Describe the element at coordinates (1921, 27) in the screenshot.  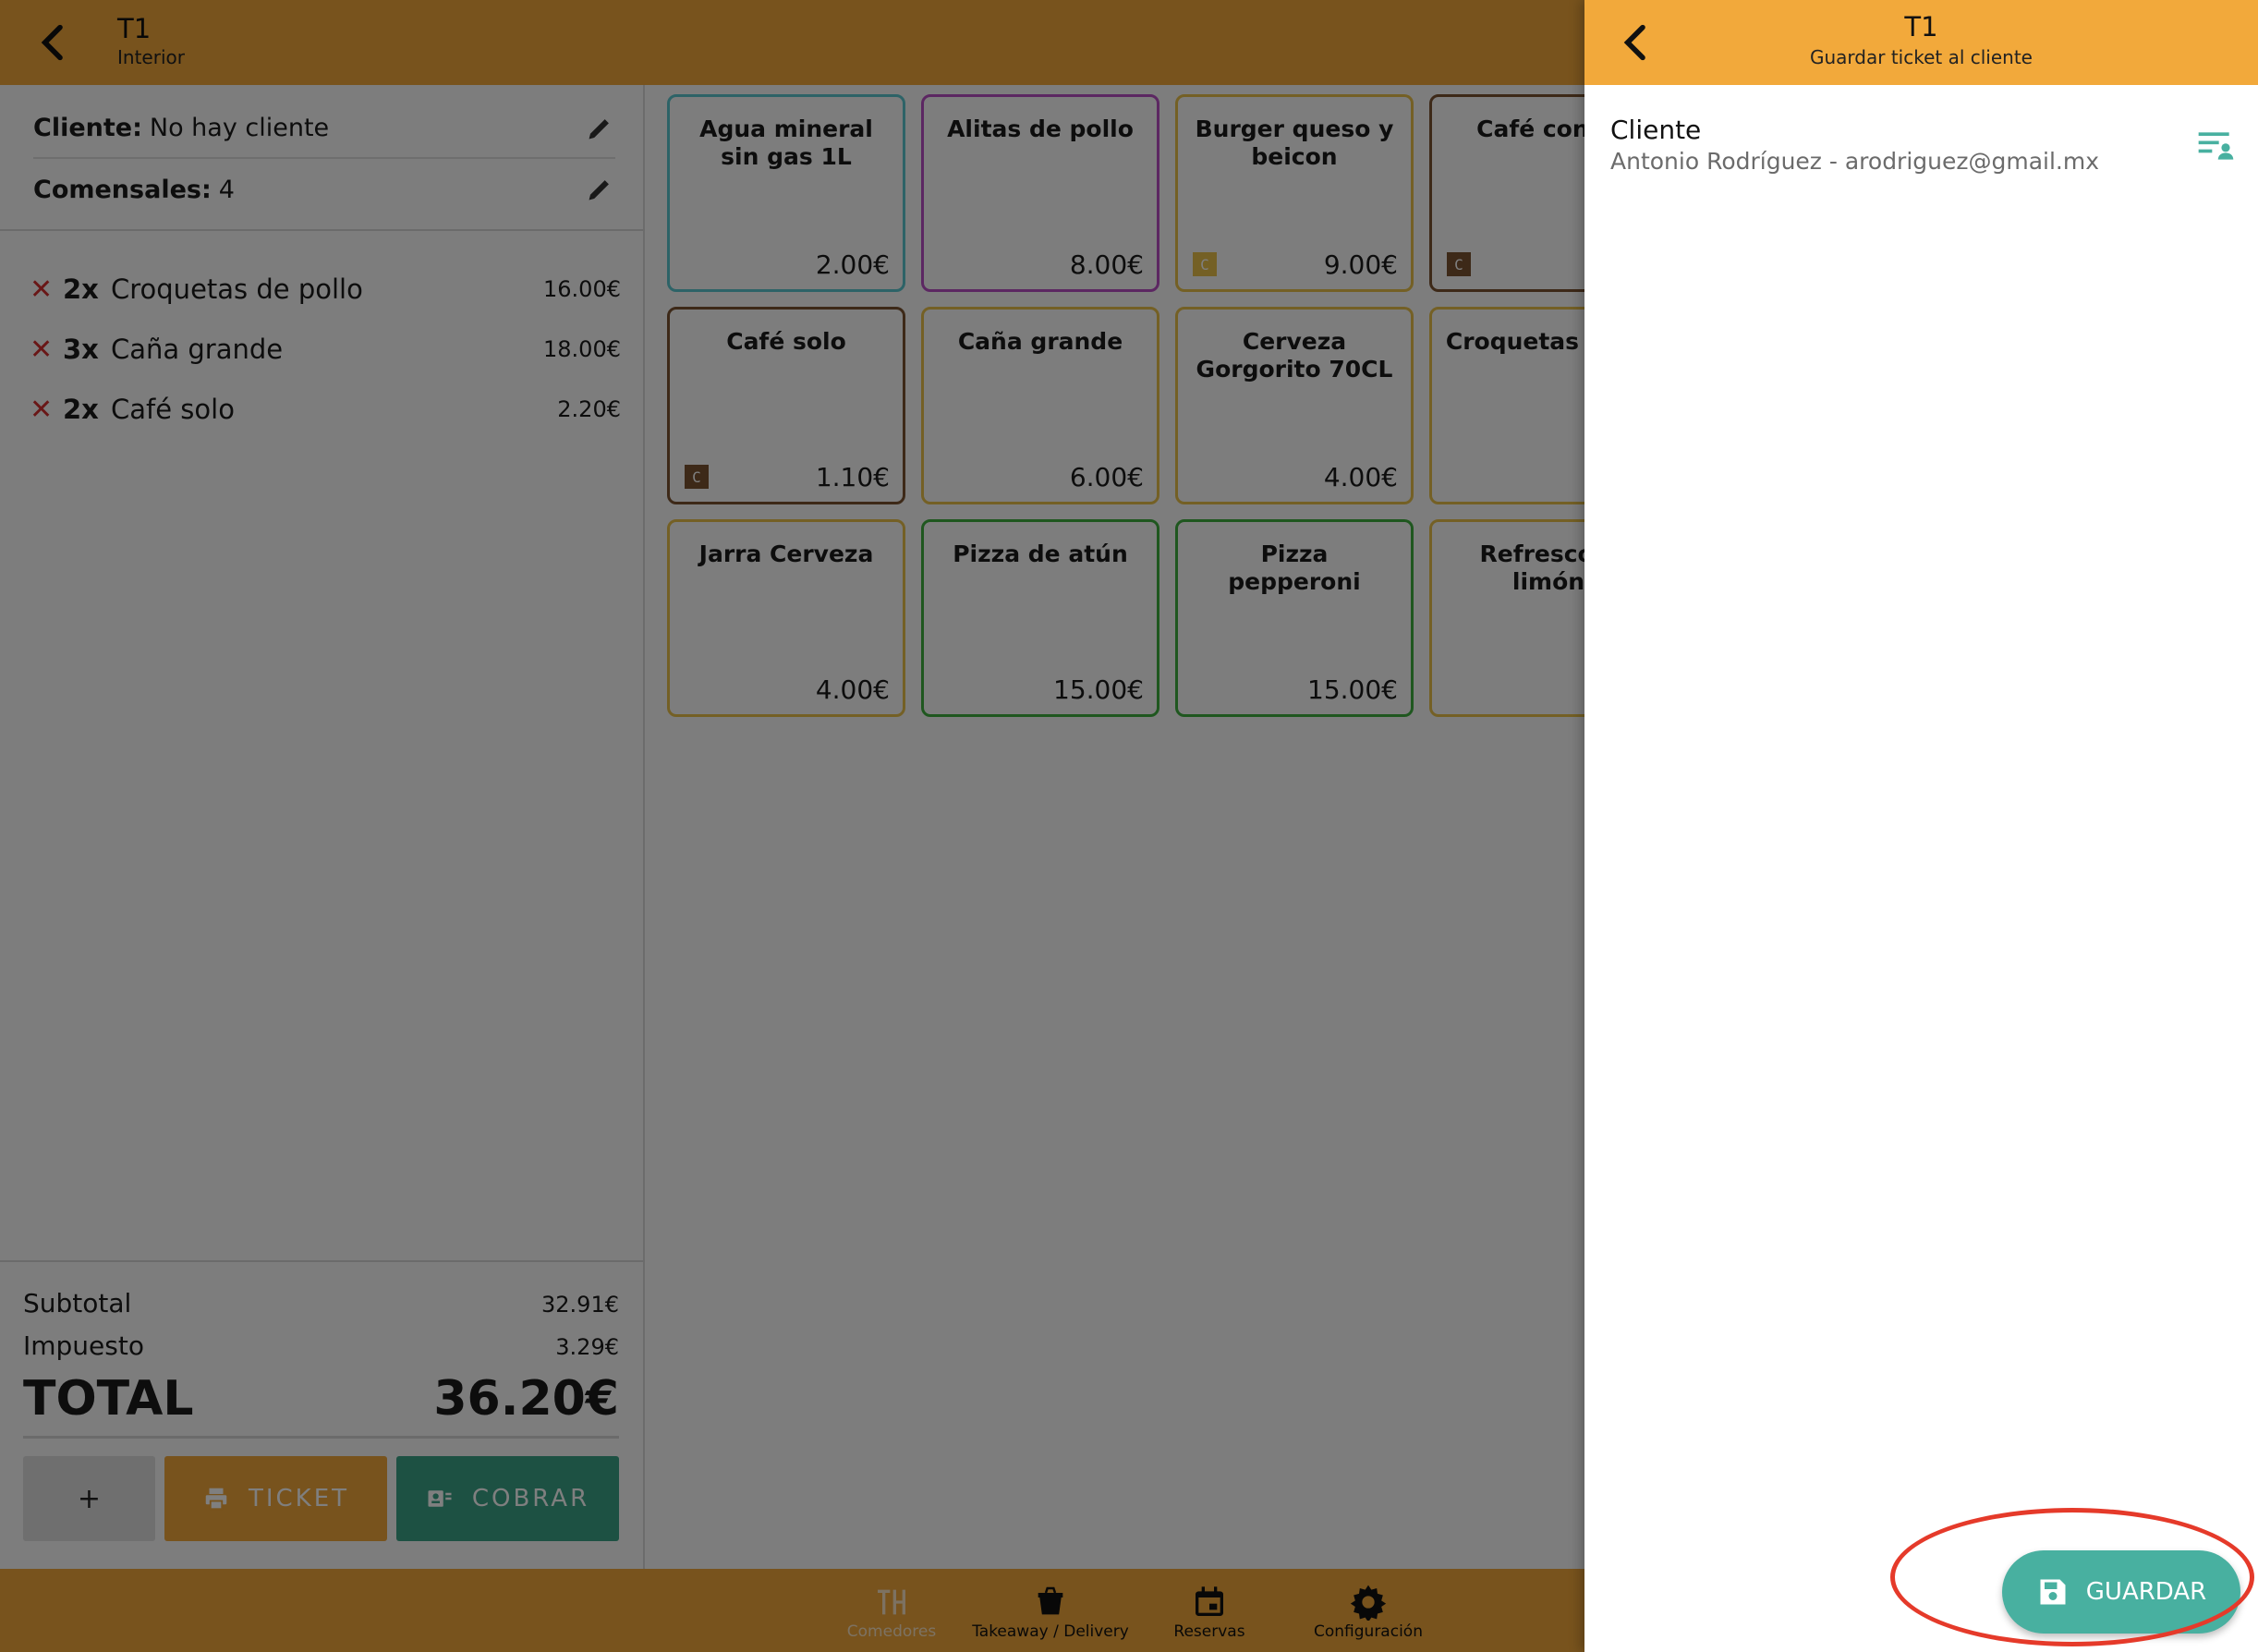
I see `drawer-title: T1` at that location.